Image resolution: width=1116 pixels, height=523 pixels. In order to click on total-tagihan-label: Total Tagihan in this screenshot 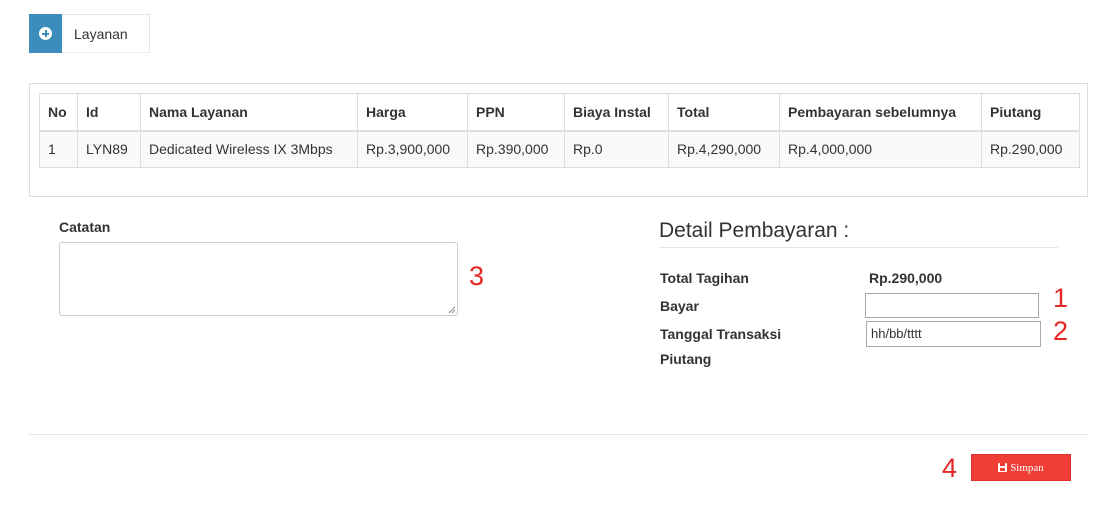, I will do `click(704, 278)`.